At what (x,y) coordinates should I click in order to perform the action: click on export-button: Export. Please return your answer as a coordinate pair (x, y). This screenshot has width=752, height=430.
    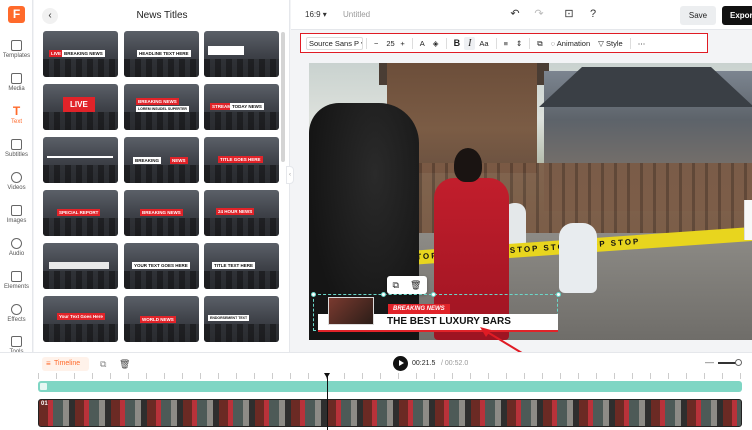
    Looking at the image, I should click on (737, 15).